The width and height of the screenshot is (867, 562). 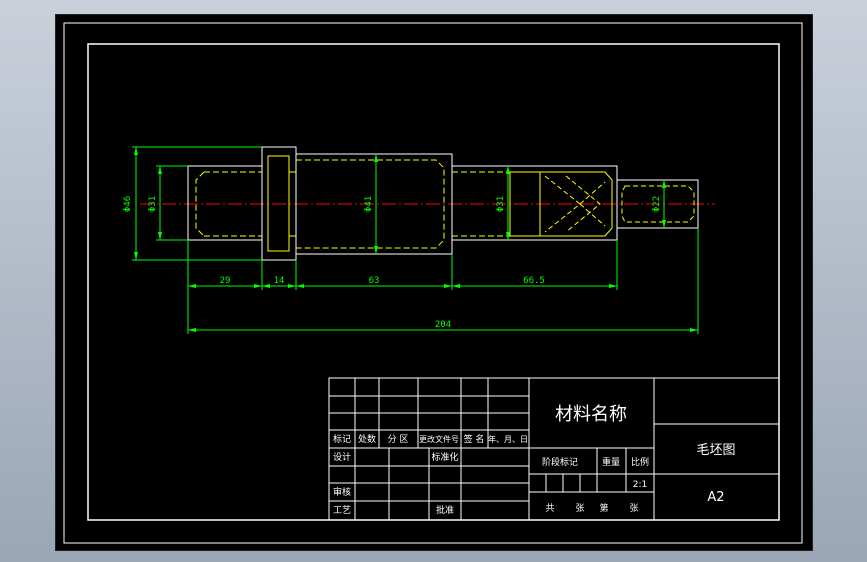 I want to click on shaft-section-left, so click(x=225, y=203).